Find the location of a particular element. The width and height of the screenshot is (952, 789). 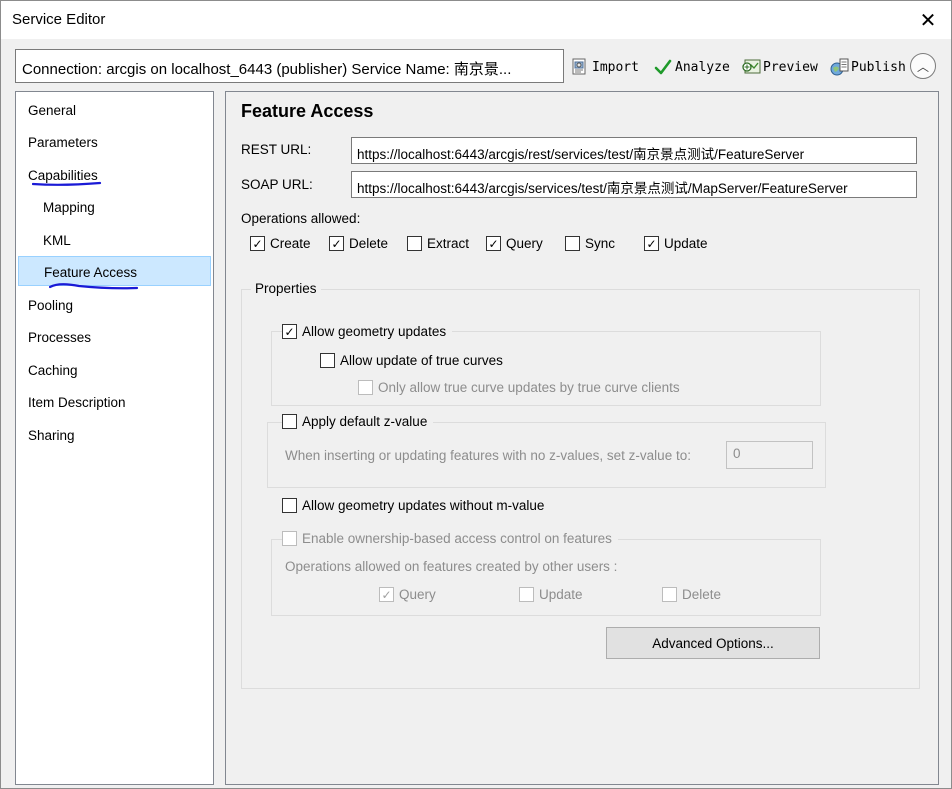

other-users-update-checkbox: Update is located at coordinates (551, 594).